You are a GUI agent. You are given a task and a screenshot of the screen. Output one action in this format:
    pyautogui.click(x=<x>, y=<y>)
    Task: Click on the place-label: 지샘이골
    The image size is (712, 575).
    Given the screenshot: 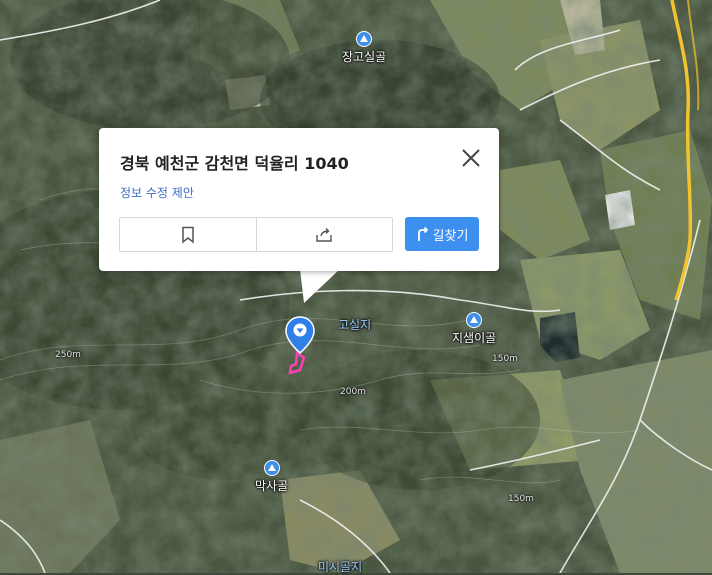 What is the action you would take?
    pyautogui.click(x=474, y=338)
    